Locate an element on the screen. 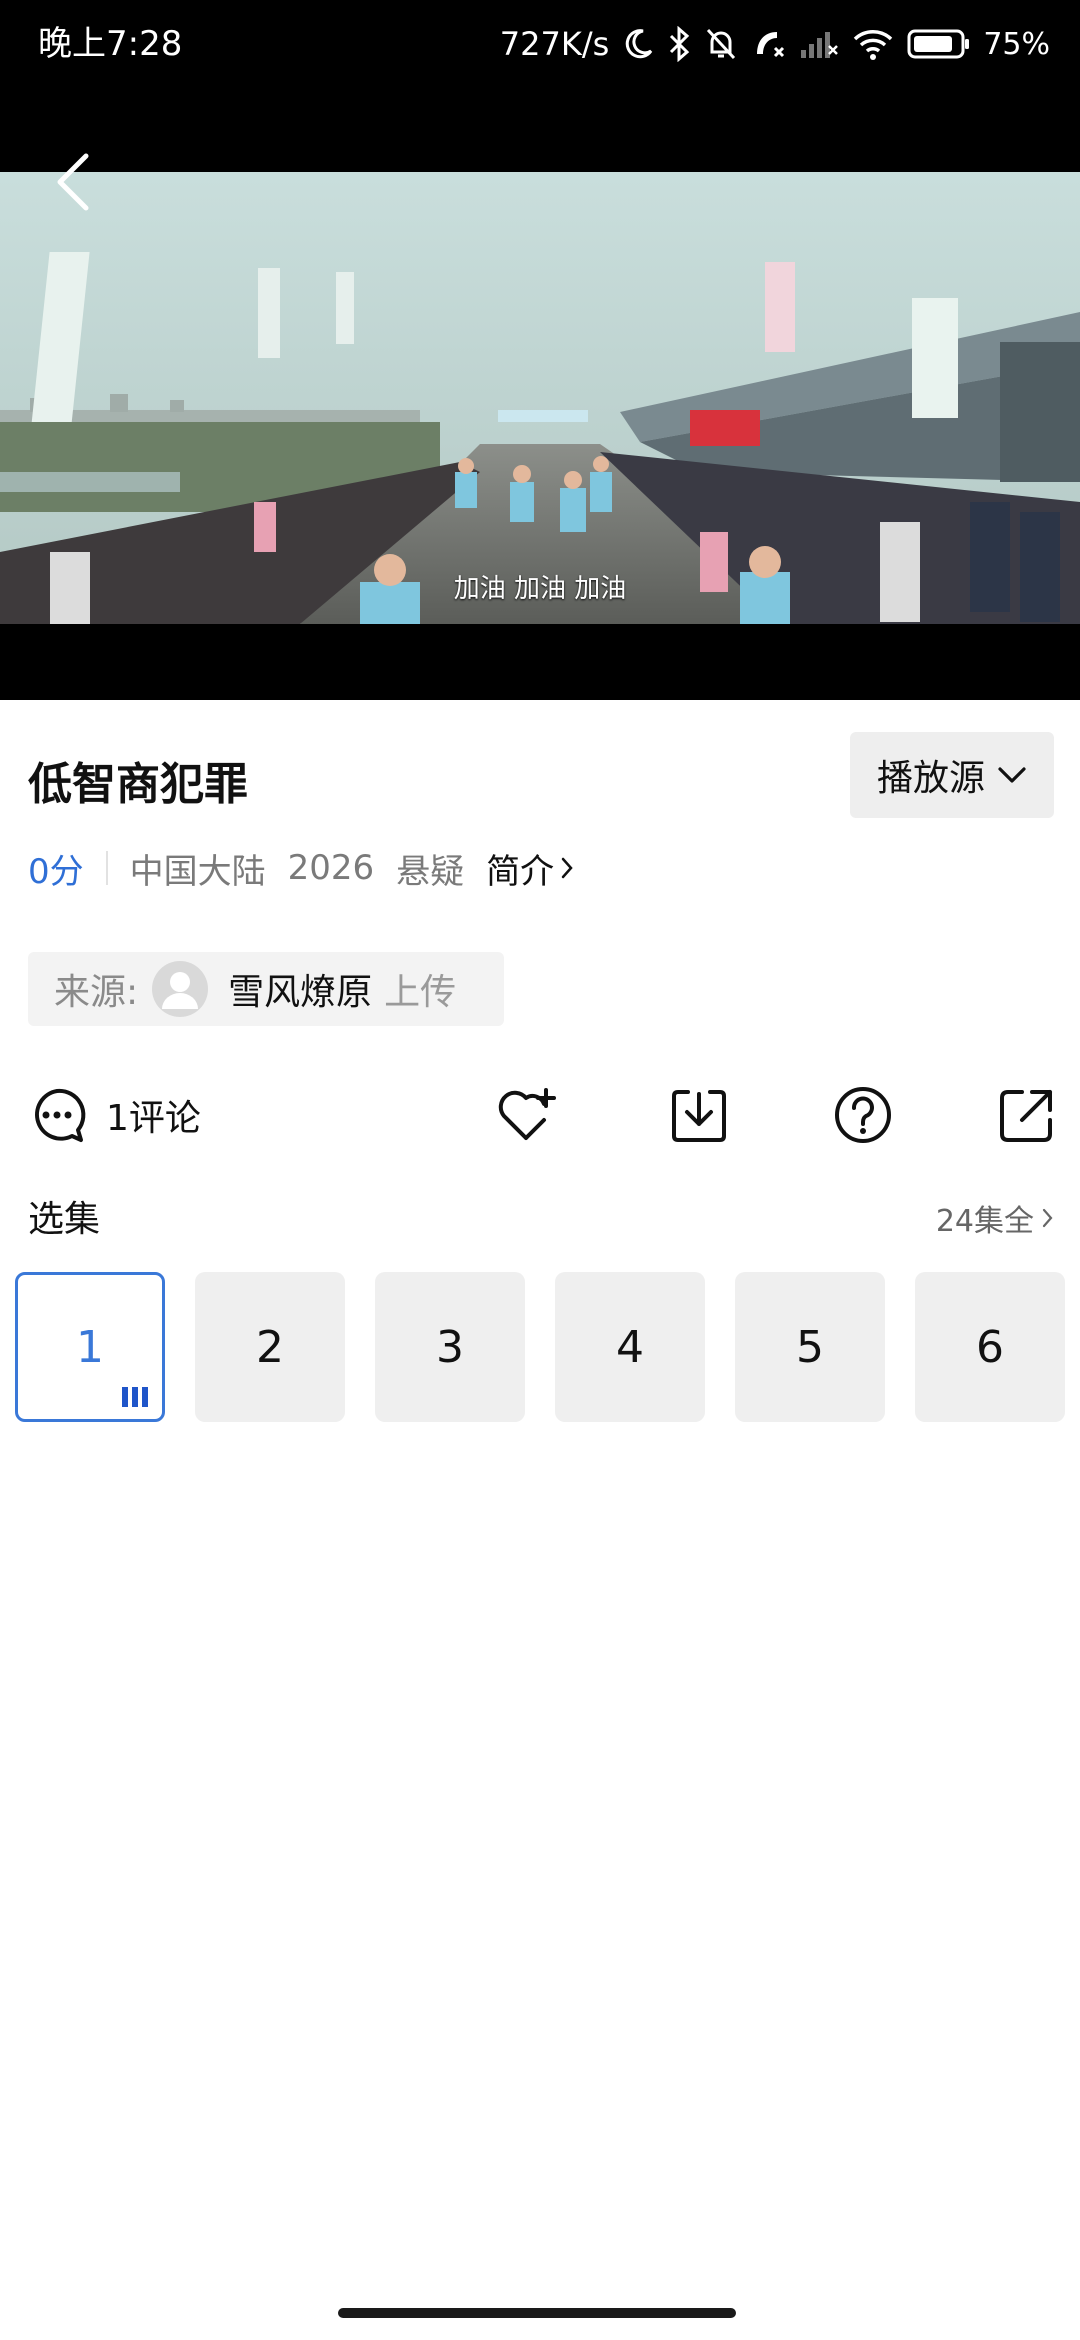  comment-button: 1评论 is located at coordinates (114, 1115).